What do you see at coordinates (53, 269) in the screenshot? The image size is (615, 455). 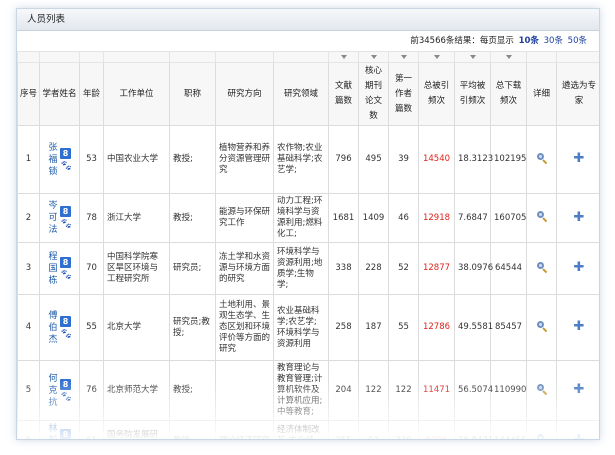 I see `scholar-name-link: 程国栋` at bounding box center [53, 269].